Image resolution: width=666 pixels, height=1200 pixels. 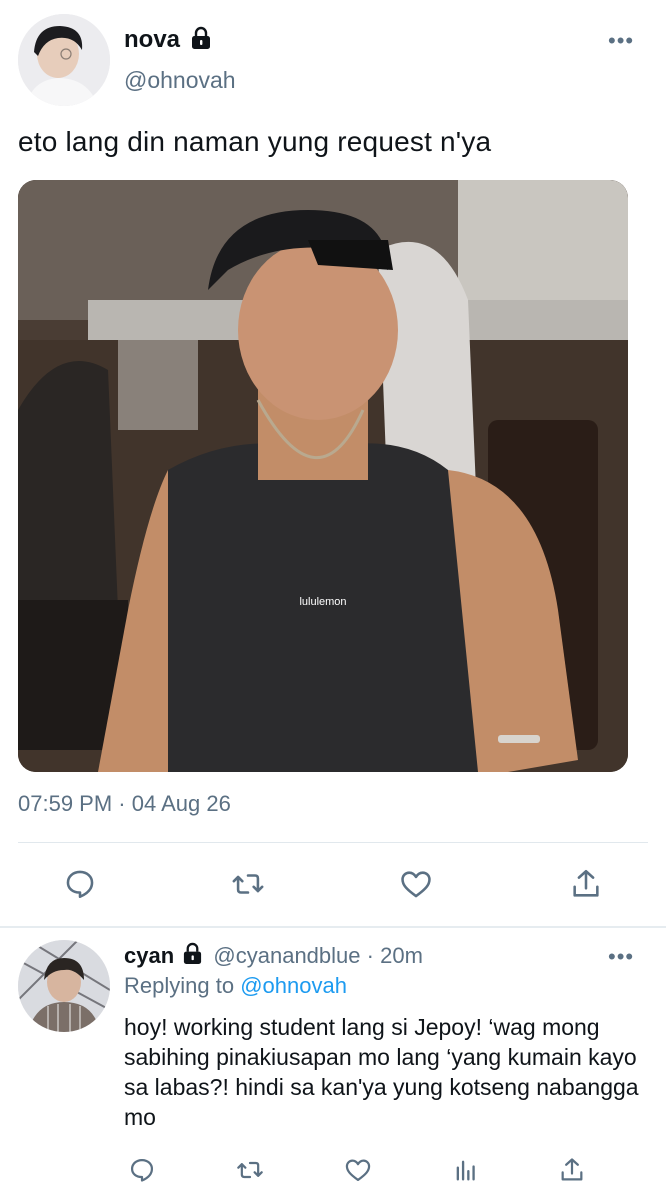 What do you see at coordinates (255, 141) in the screenshot?
I see `tweet-text: eto lang din naman yung request n'ya` at bounding box center [255, 141].